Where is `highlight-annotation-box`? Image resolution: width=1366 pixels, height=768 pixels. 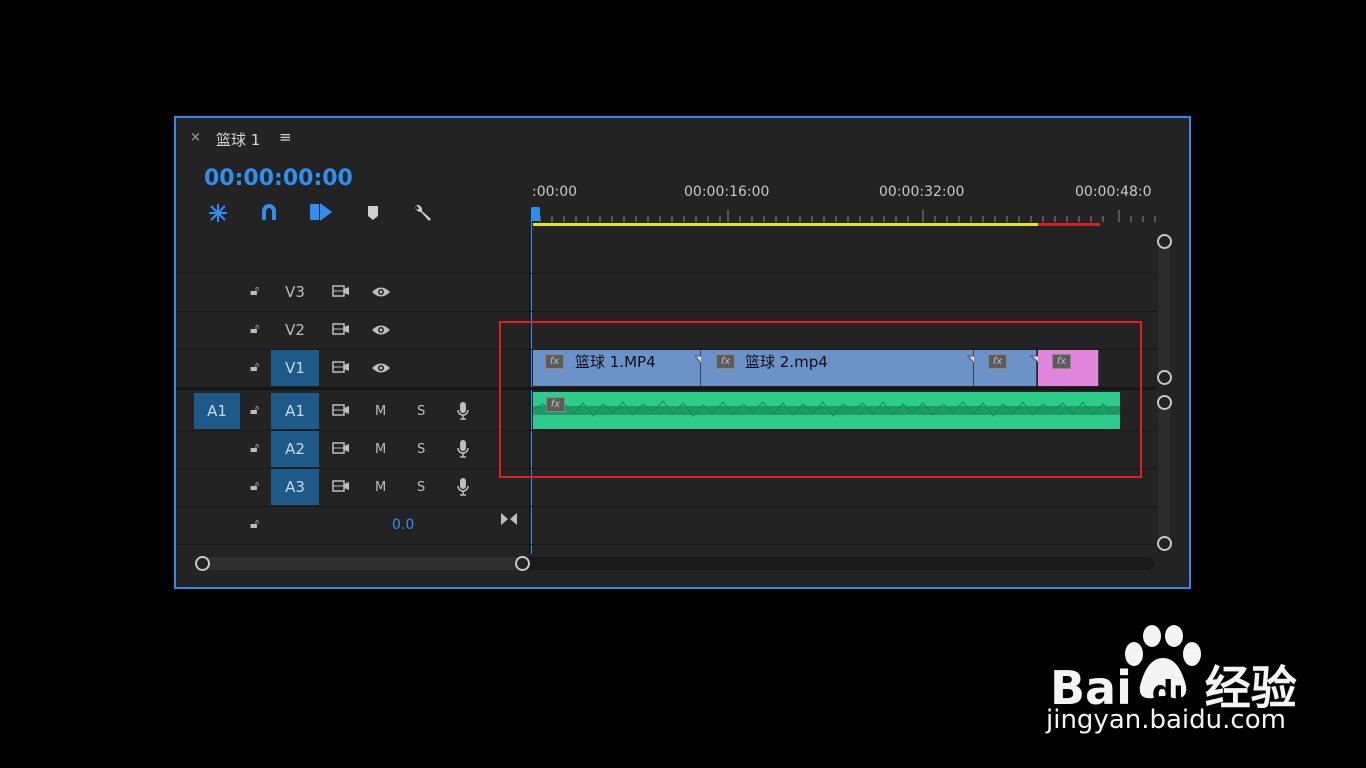 highlight-annotation-box is located at coordinates (820, 399).